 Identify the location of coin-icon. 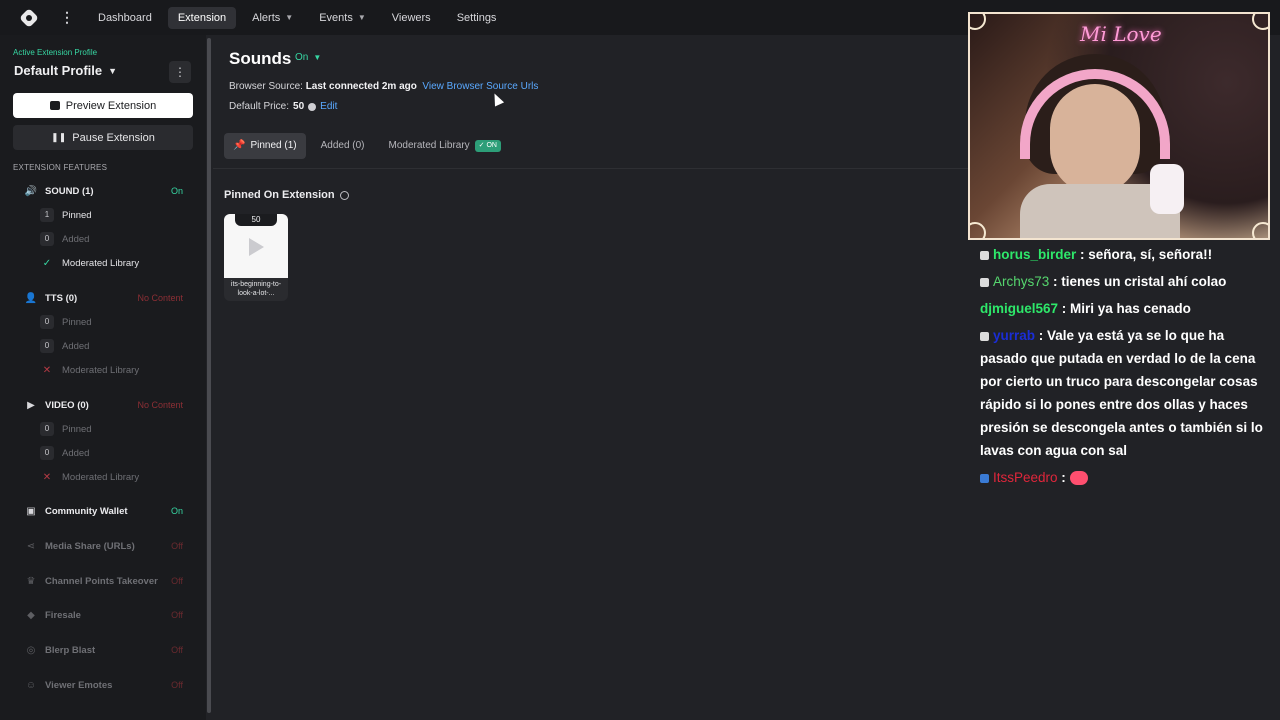
(312, 106).